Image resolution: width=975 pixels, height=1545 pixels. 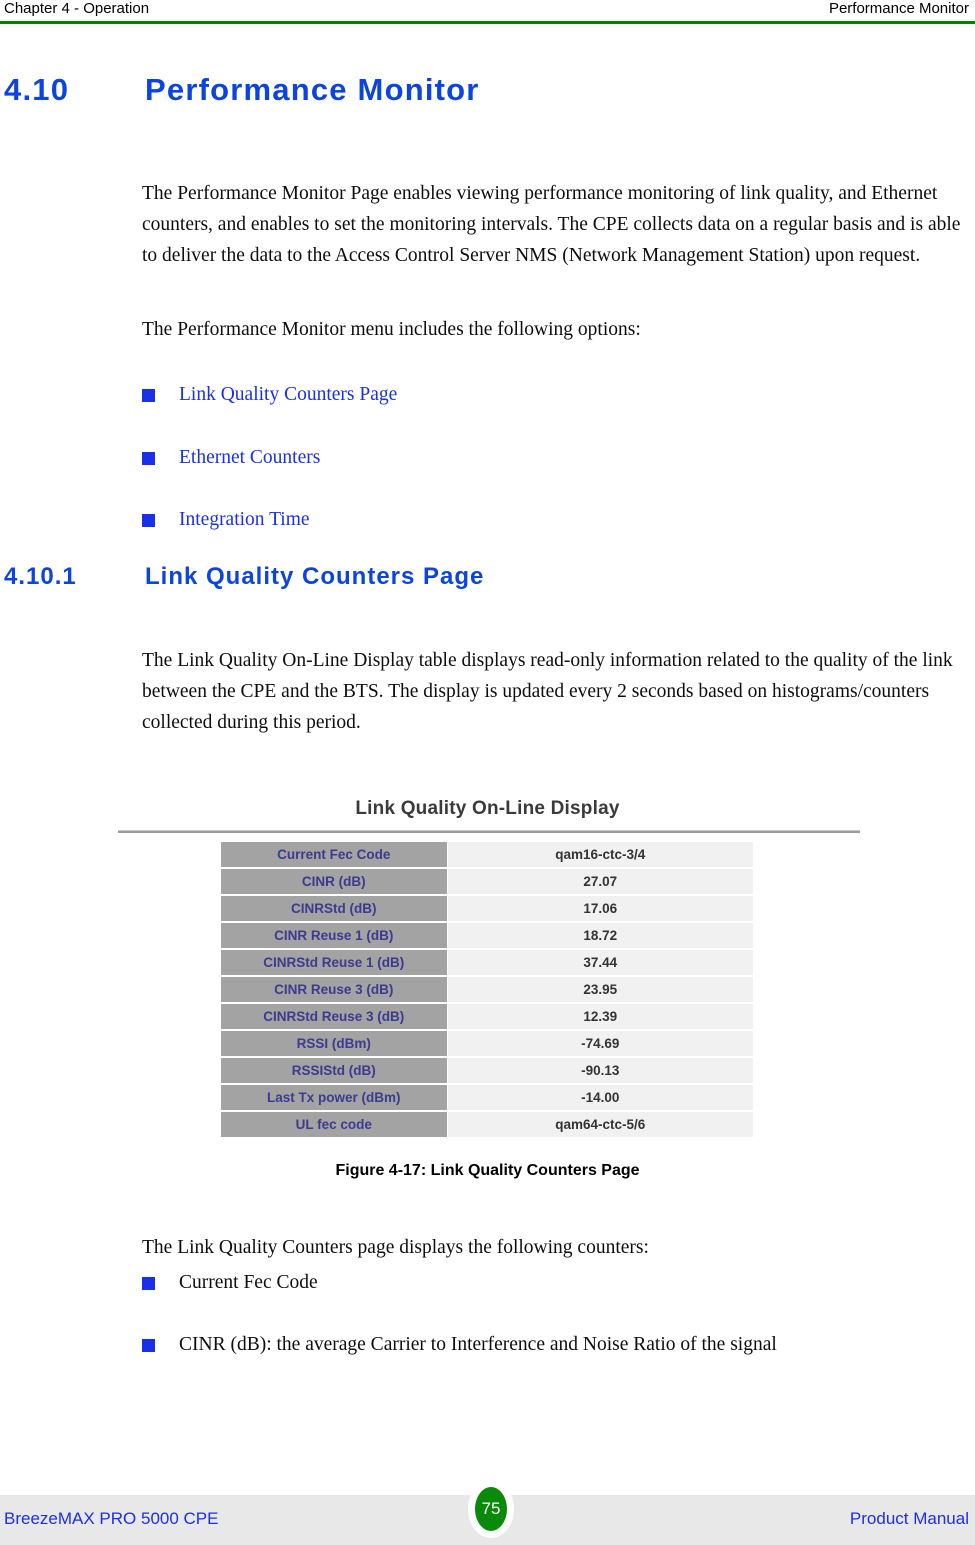 What do you see at coordinates (244, 520) in the screenshot?
I see `list-item-label: Integration Time` at bounding box center [244, 520].